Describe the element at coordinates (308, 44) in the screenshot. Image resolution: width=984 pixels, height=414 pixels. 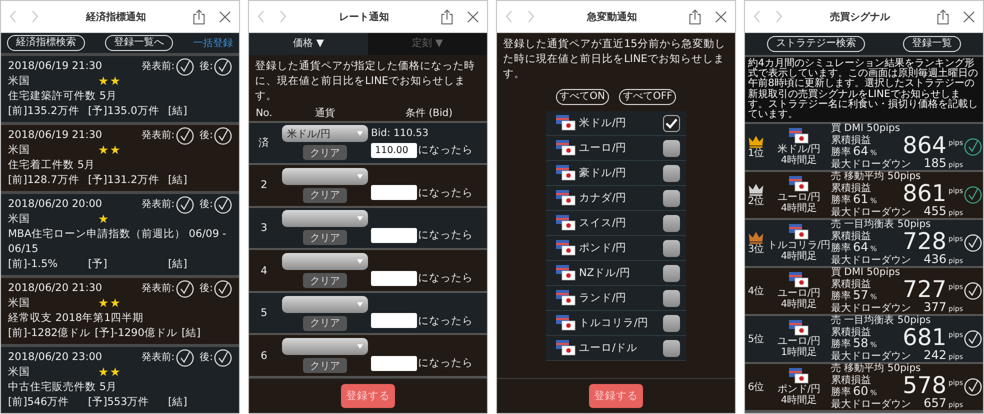
I see `tab: 価格 ▼` at that location.